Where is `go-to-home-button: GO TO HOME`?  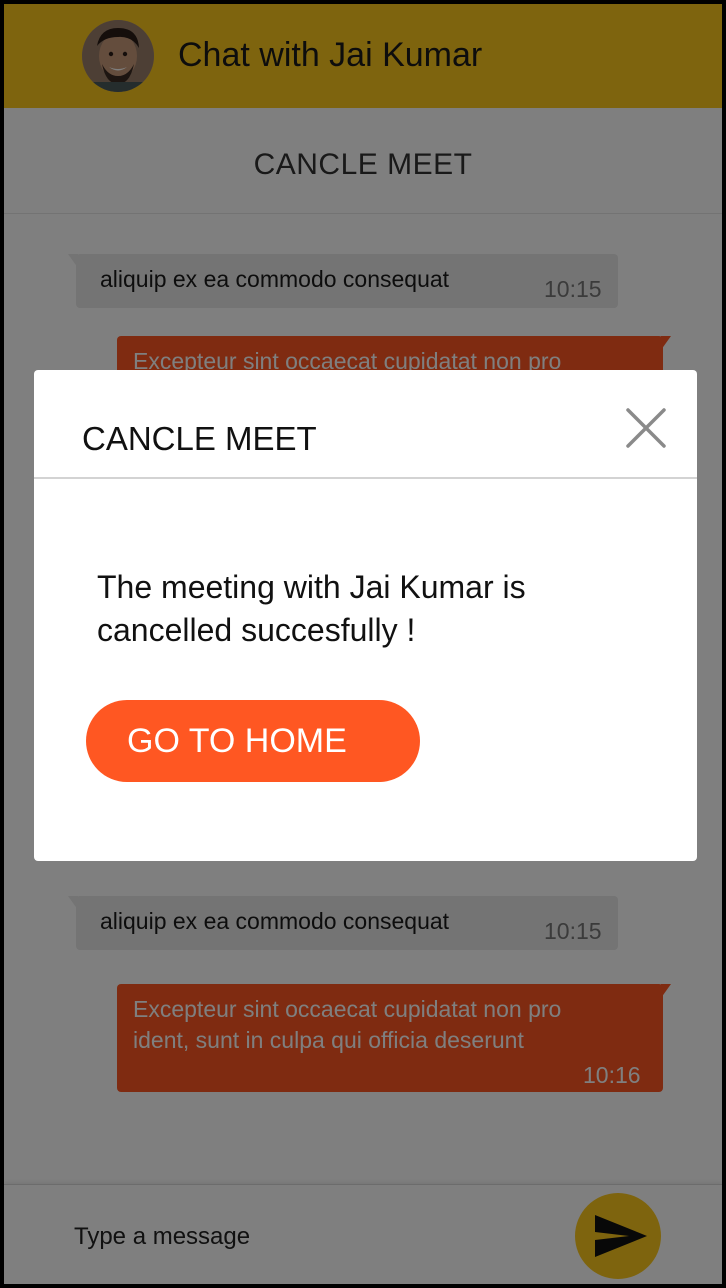
go-to-home-button: GO TO HOME is located at coordinates (253, 741).